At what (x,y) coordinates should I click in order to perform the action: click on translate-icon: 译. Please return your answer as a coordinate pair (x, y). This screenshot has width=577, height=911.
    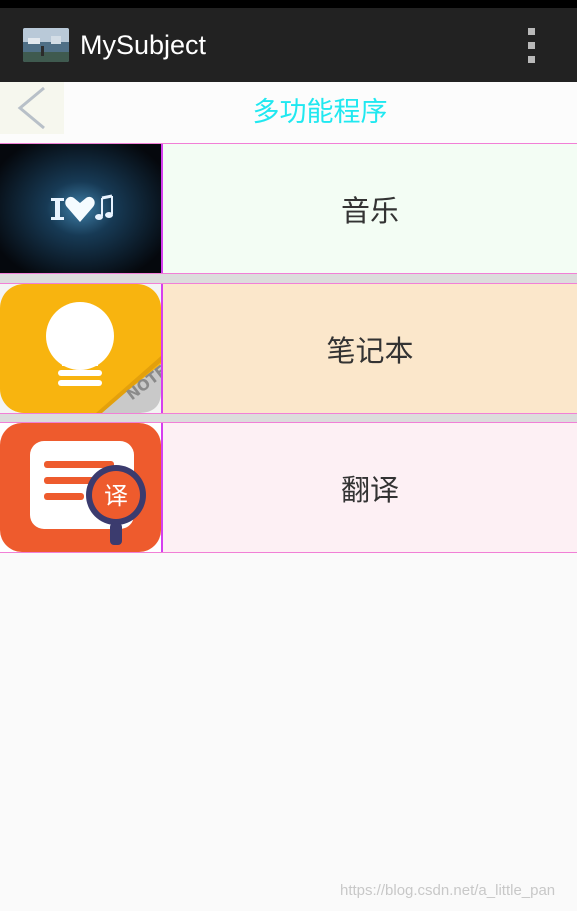
    Looking at the image, I should click on (81, 487).